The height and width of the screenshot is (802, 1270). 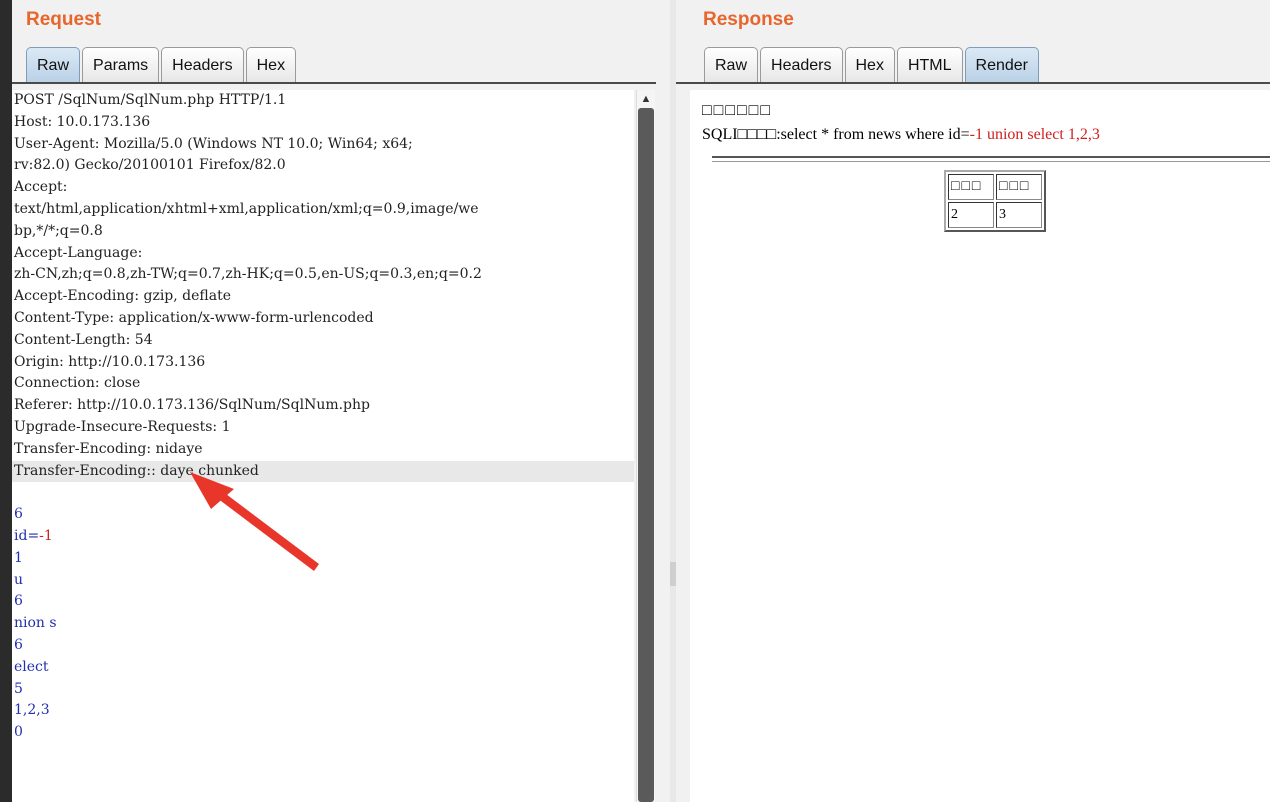 What do you see at coordinates (78, 252) in the screenshot?
I see `request-header-line: Accept-Language:` at bounding box center [78, 252].